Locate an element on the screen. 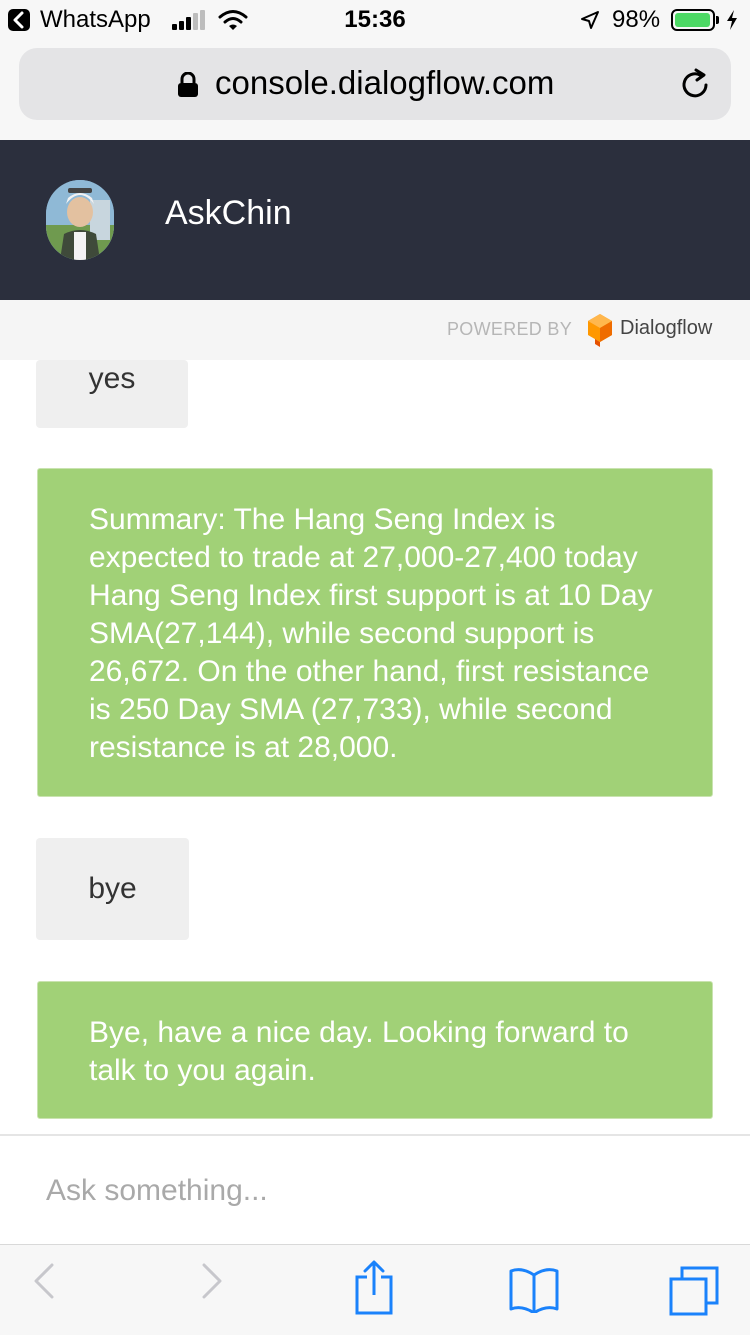 Image resolution: width=750 pixels, height=1335 pixels. url-text: console.dialogflow.com is located at coordinates (384, 83).